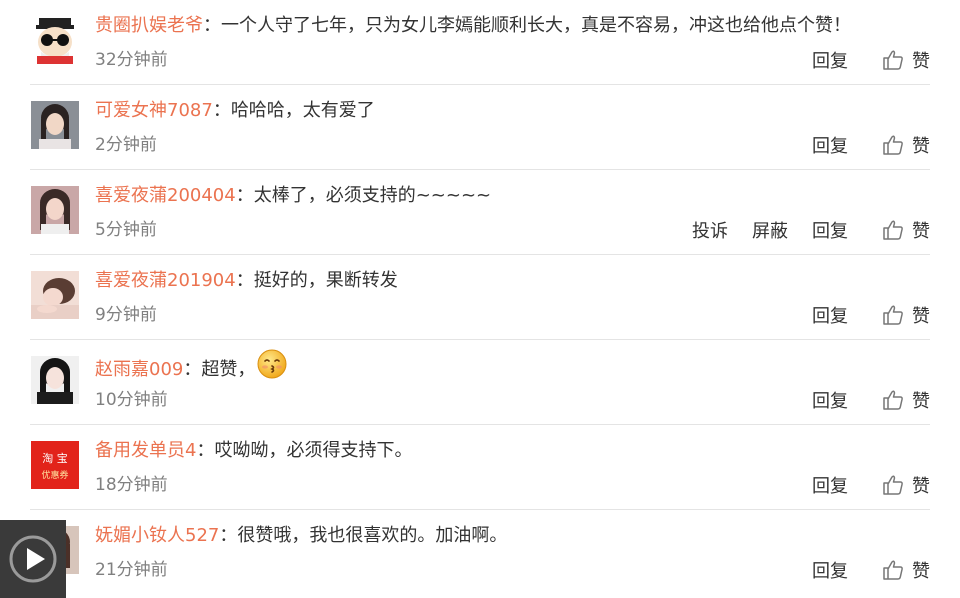 The image size is (960, 598). What do you see at coordinates (126, 315) in the screenshot?
I see `timestamp: 9分钟前` at bounding box center [126, 315].